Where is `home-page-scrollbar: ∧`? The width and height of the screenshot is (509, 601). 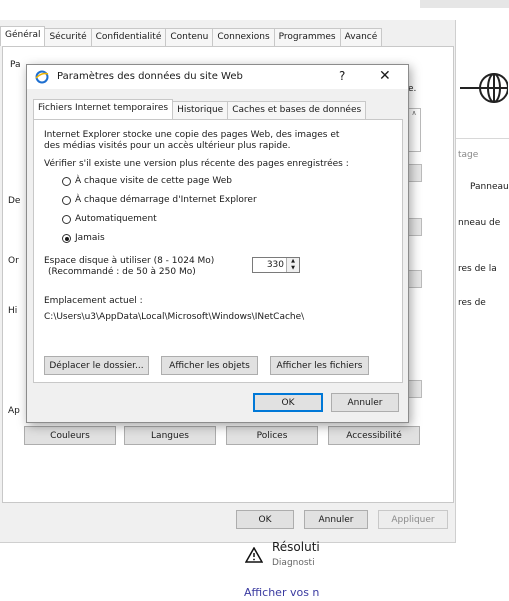
home-page-scrollbar: ∧ is located at coordinates (414, 130).